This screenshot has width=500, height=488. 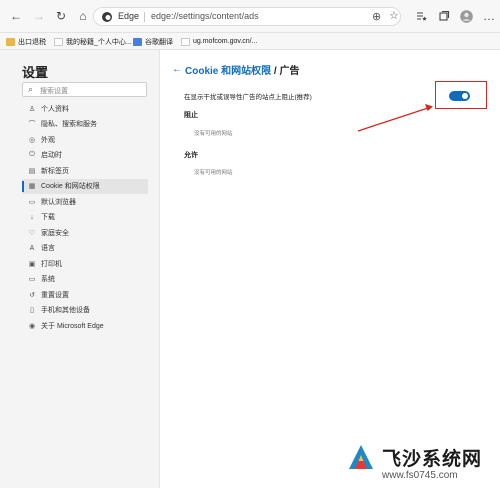 What do you see at coordinates (48, 218) in the screenshot?
I see `nav-label: 下载` at bounding box center [48, 218].